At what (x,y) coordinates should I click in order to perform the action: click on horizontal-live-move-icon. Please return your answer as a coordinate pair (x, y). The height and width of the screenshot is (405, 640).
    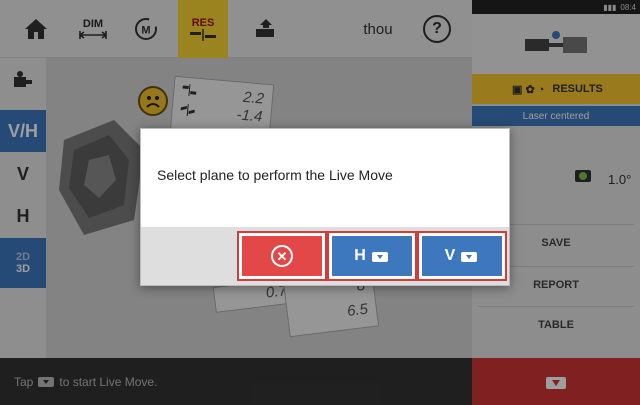
    Looking at the image, I should click on (379, 257).